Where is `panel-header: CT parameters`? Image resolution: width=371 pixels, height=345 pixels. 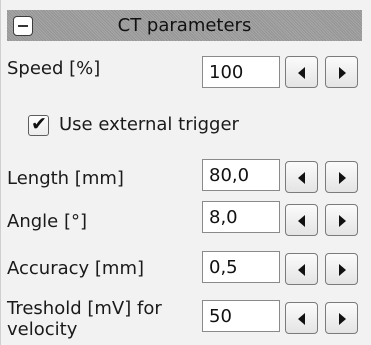 panel-header: CT parameters is located at coordinates (184, 25).